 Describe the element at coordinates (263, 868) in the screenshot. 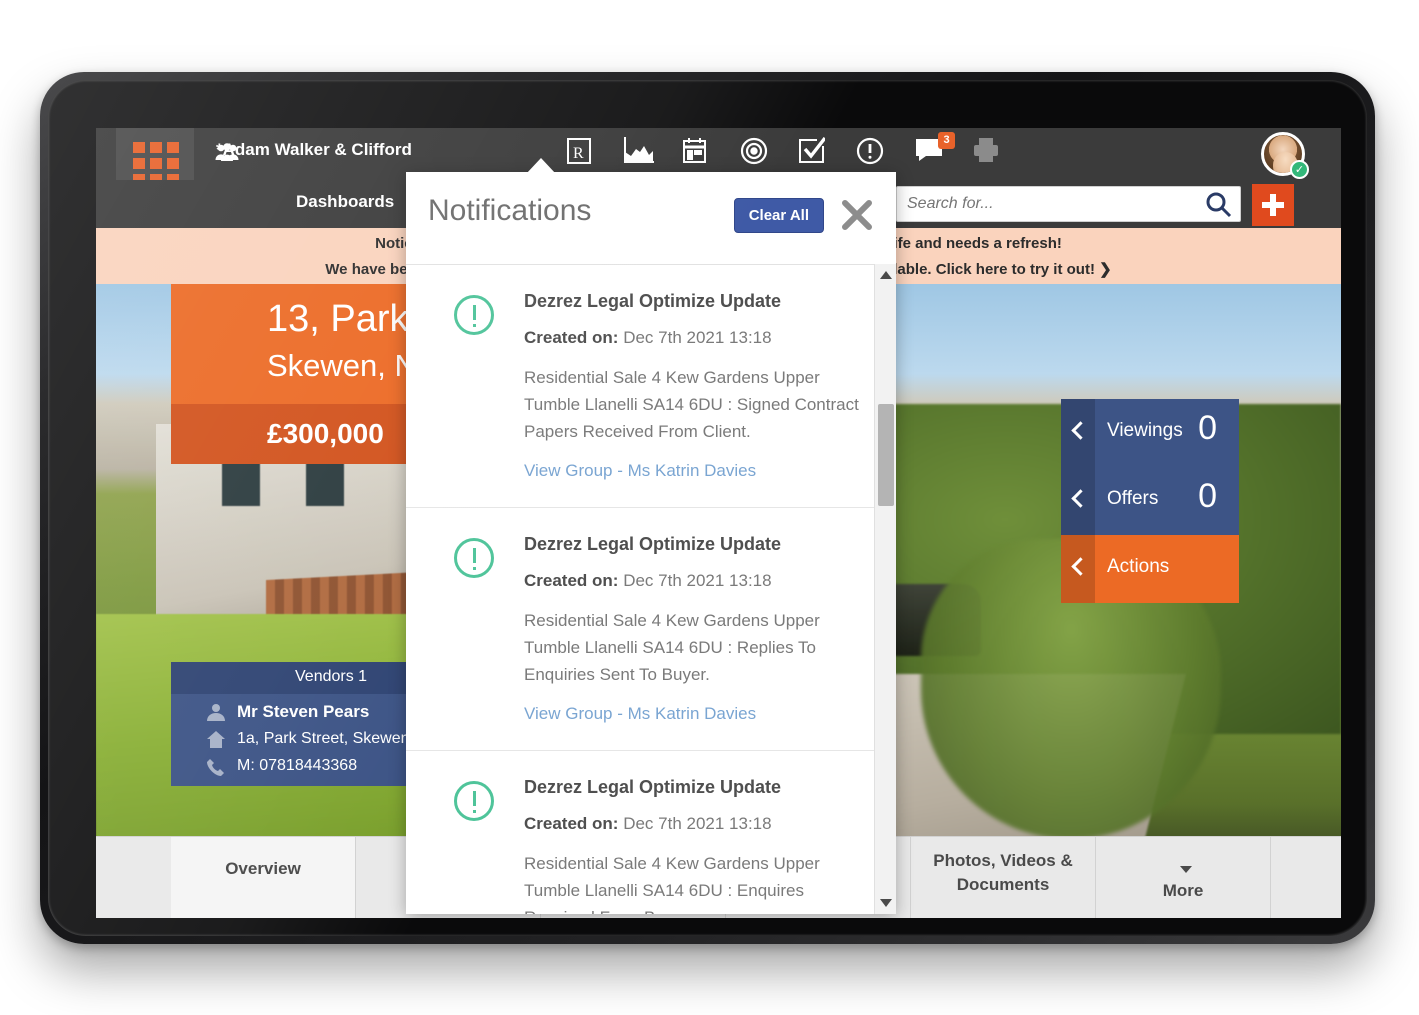

I see `tab-overview-label: Overview` at that location.